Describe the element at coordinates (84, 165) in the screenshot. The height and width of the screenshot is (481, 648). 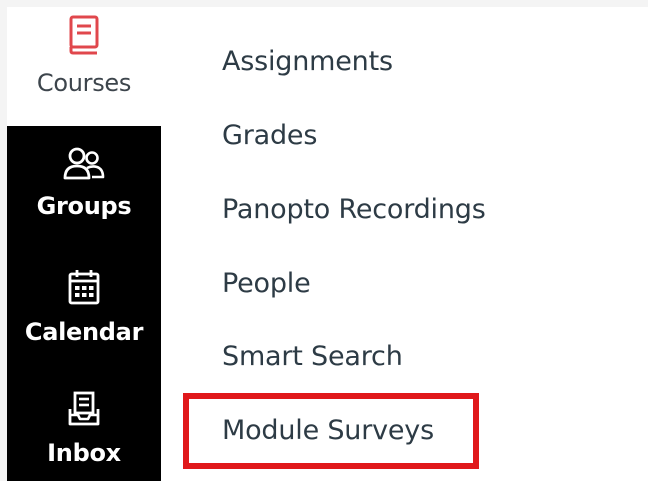
I see `users-icon` at that location.